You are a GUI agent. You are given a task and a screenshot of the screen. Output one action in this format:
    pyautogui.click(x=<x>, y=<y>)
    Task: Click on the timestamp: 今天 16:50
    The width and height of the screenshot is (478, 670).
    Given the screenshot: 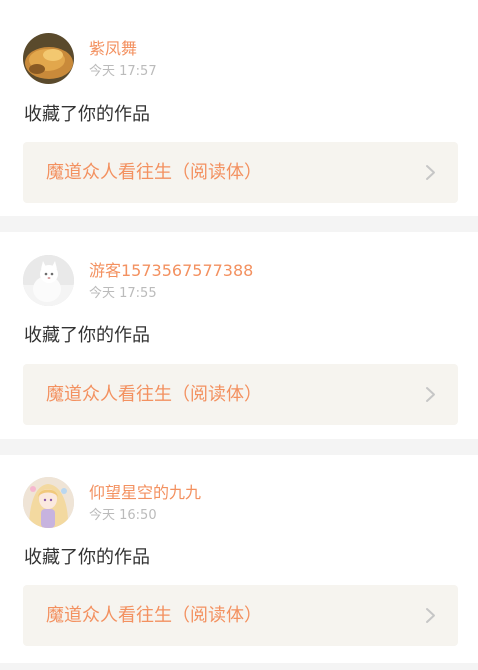 What is the action you would take?
    pyautogui.click(x=123, y=515)
    